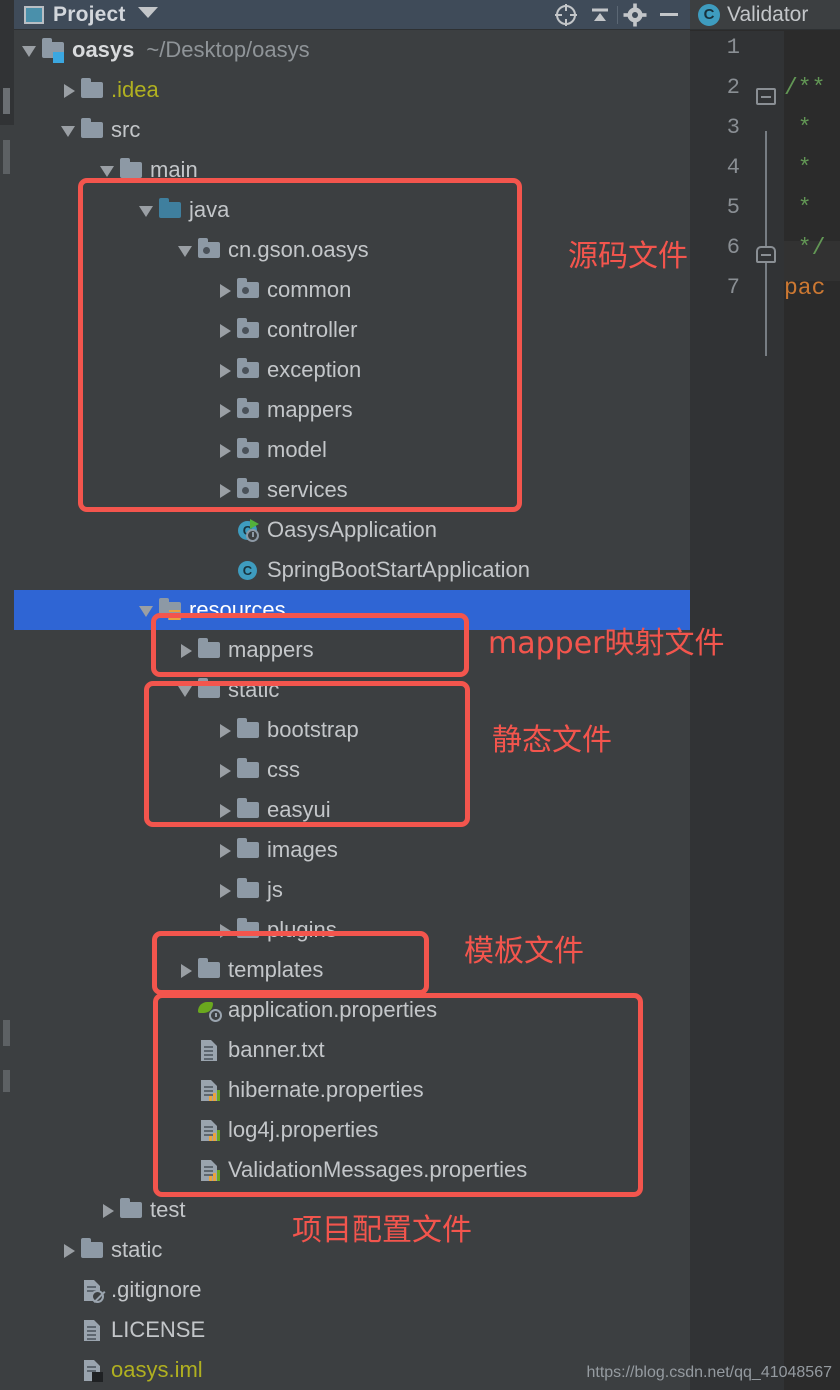 This screenshot has height=1390, width=840. Describe the element at coordinates (135, 89) in the screenshot. I see `tree-row-label: .idea` at that location.